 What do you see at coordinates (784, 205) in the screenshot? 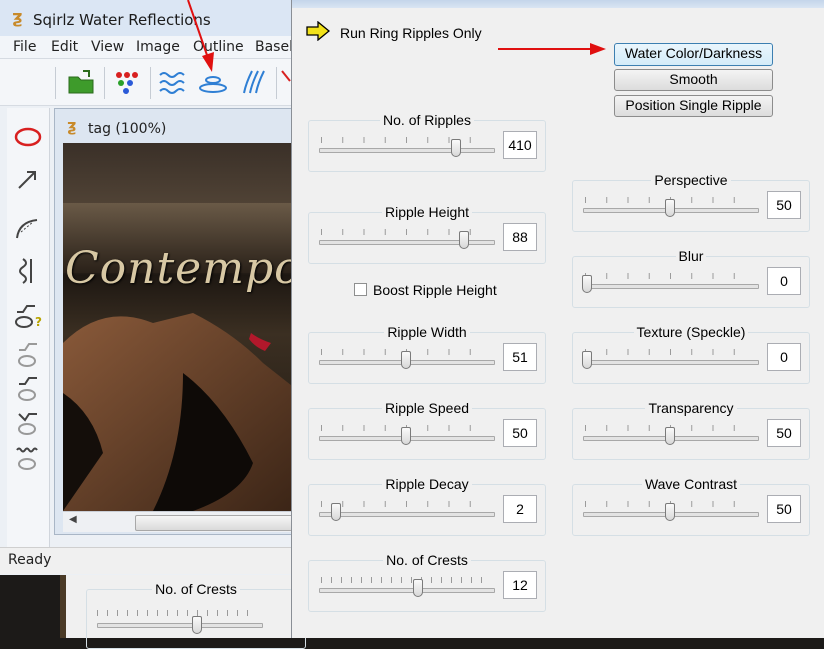
I see `perspective-value-field: 50` at bounding box center [784, 205].